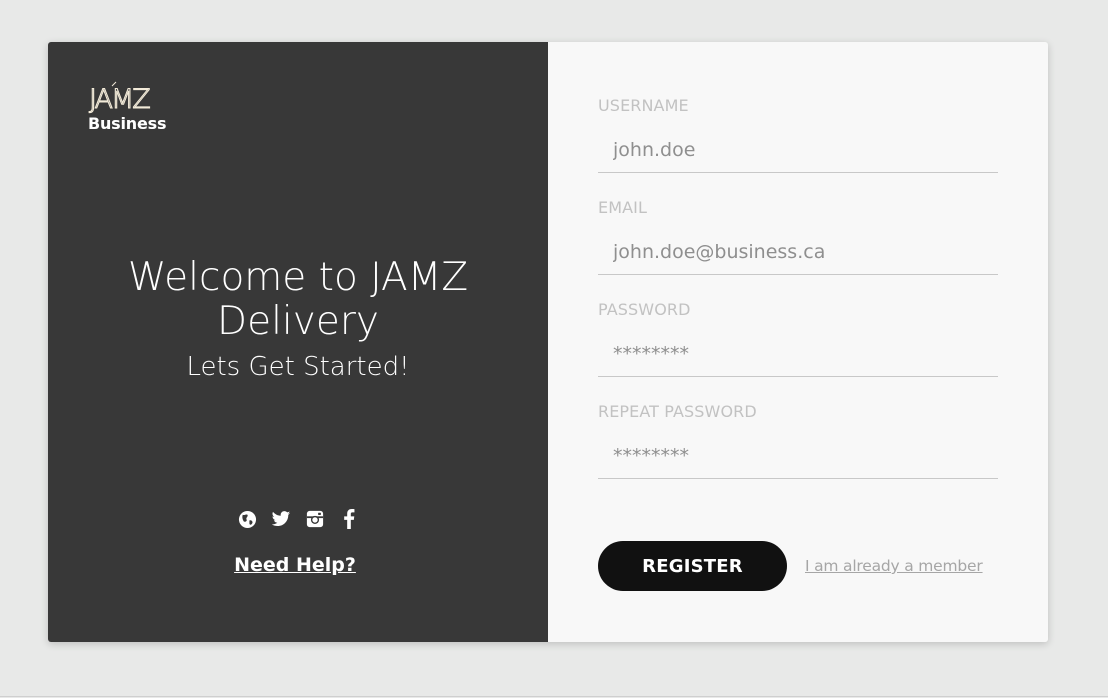  Describe the element at coordinates (798, 456) in the screenshot. I see `repeat-password-input` at that location.